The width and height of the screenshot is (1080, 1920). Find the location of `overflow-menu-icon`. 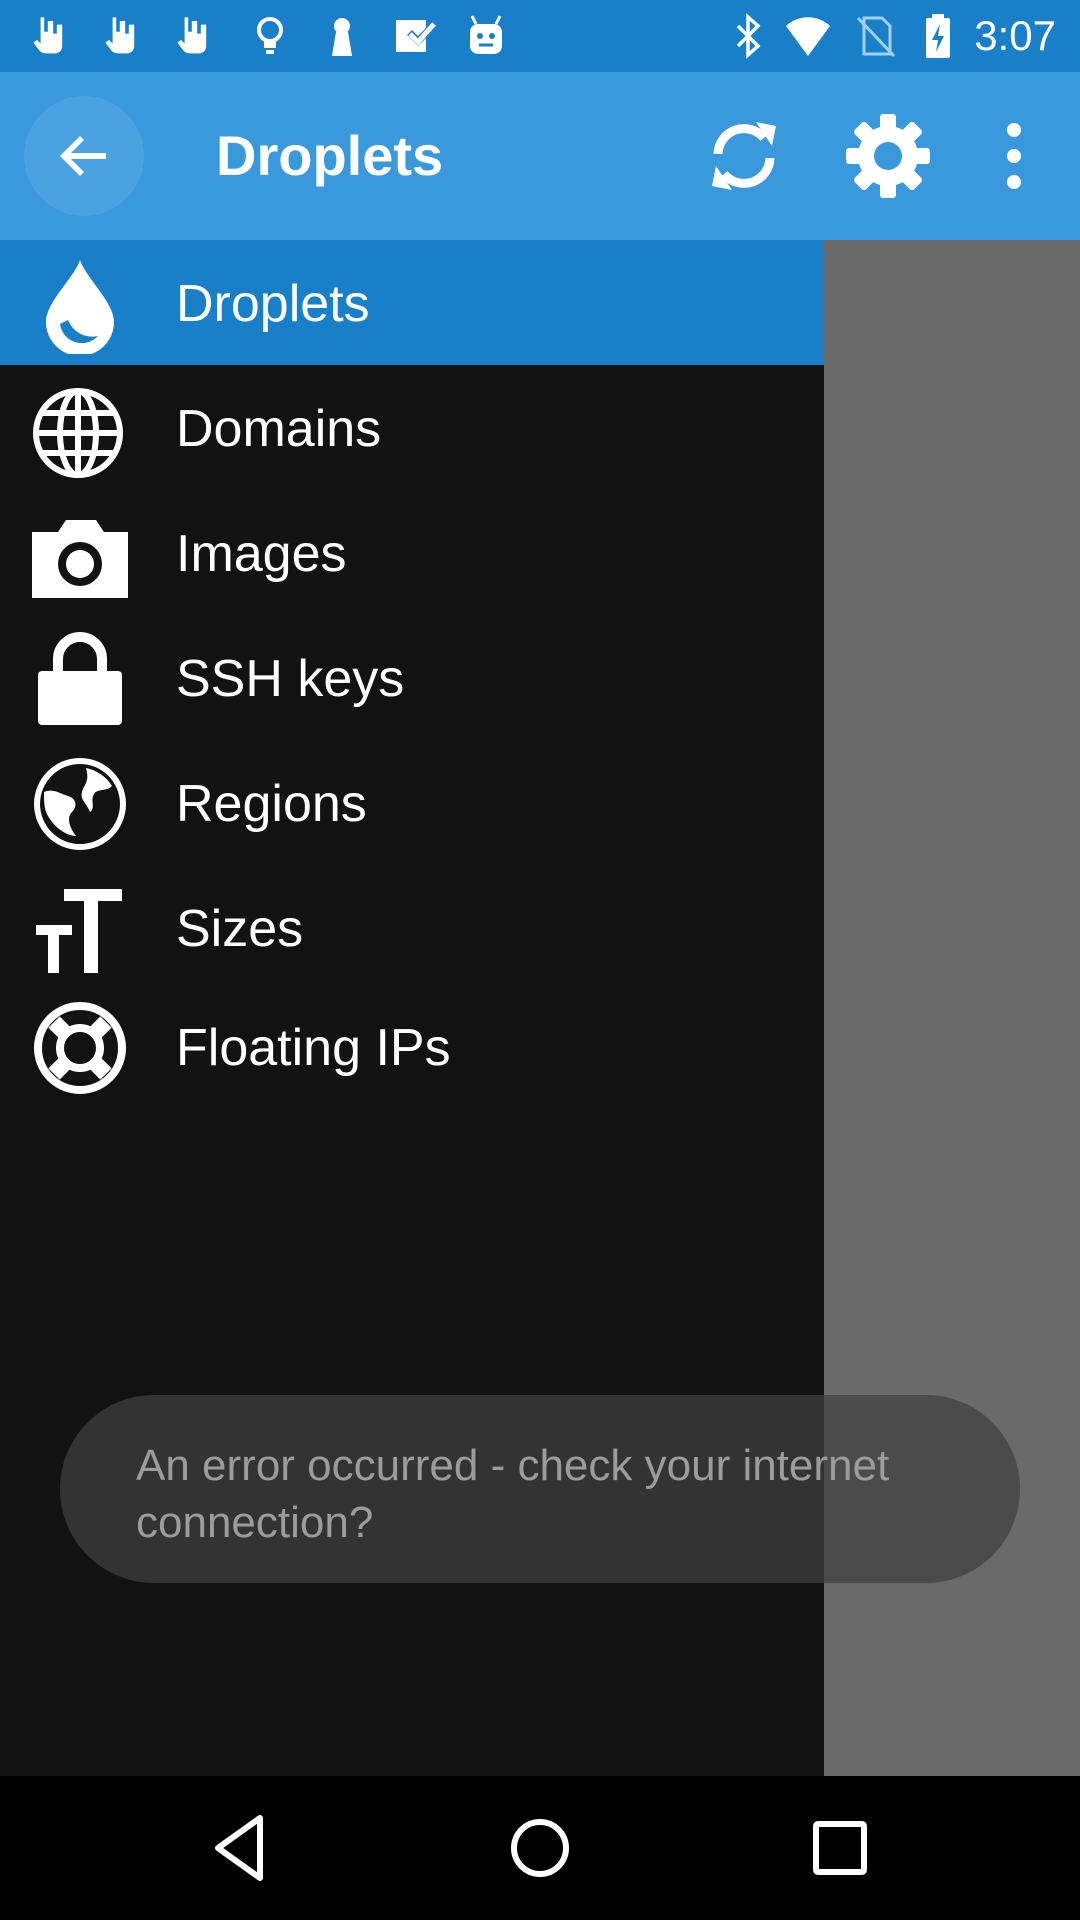

overflow-menu-icon is located at coordinates (1014, 156).